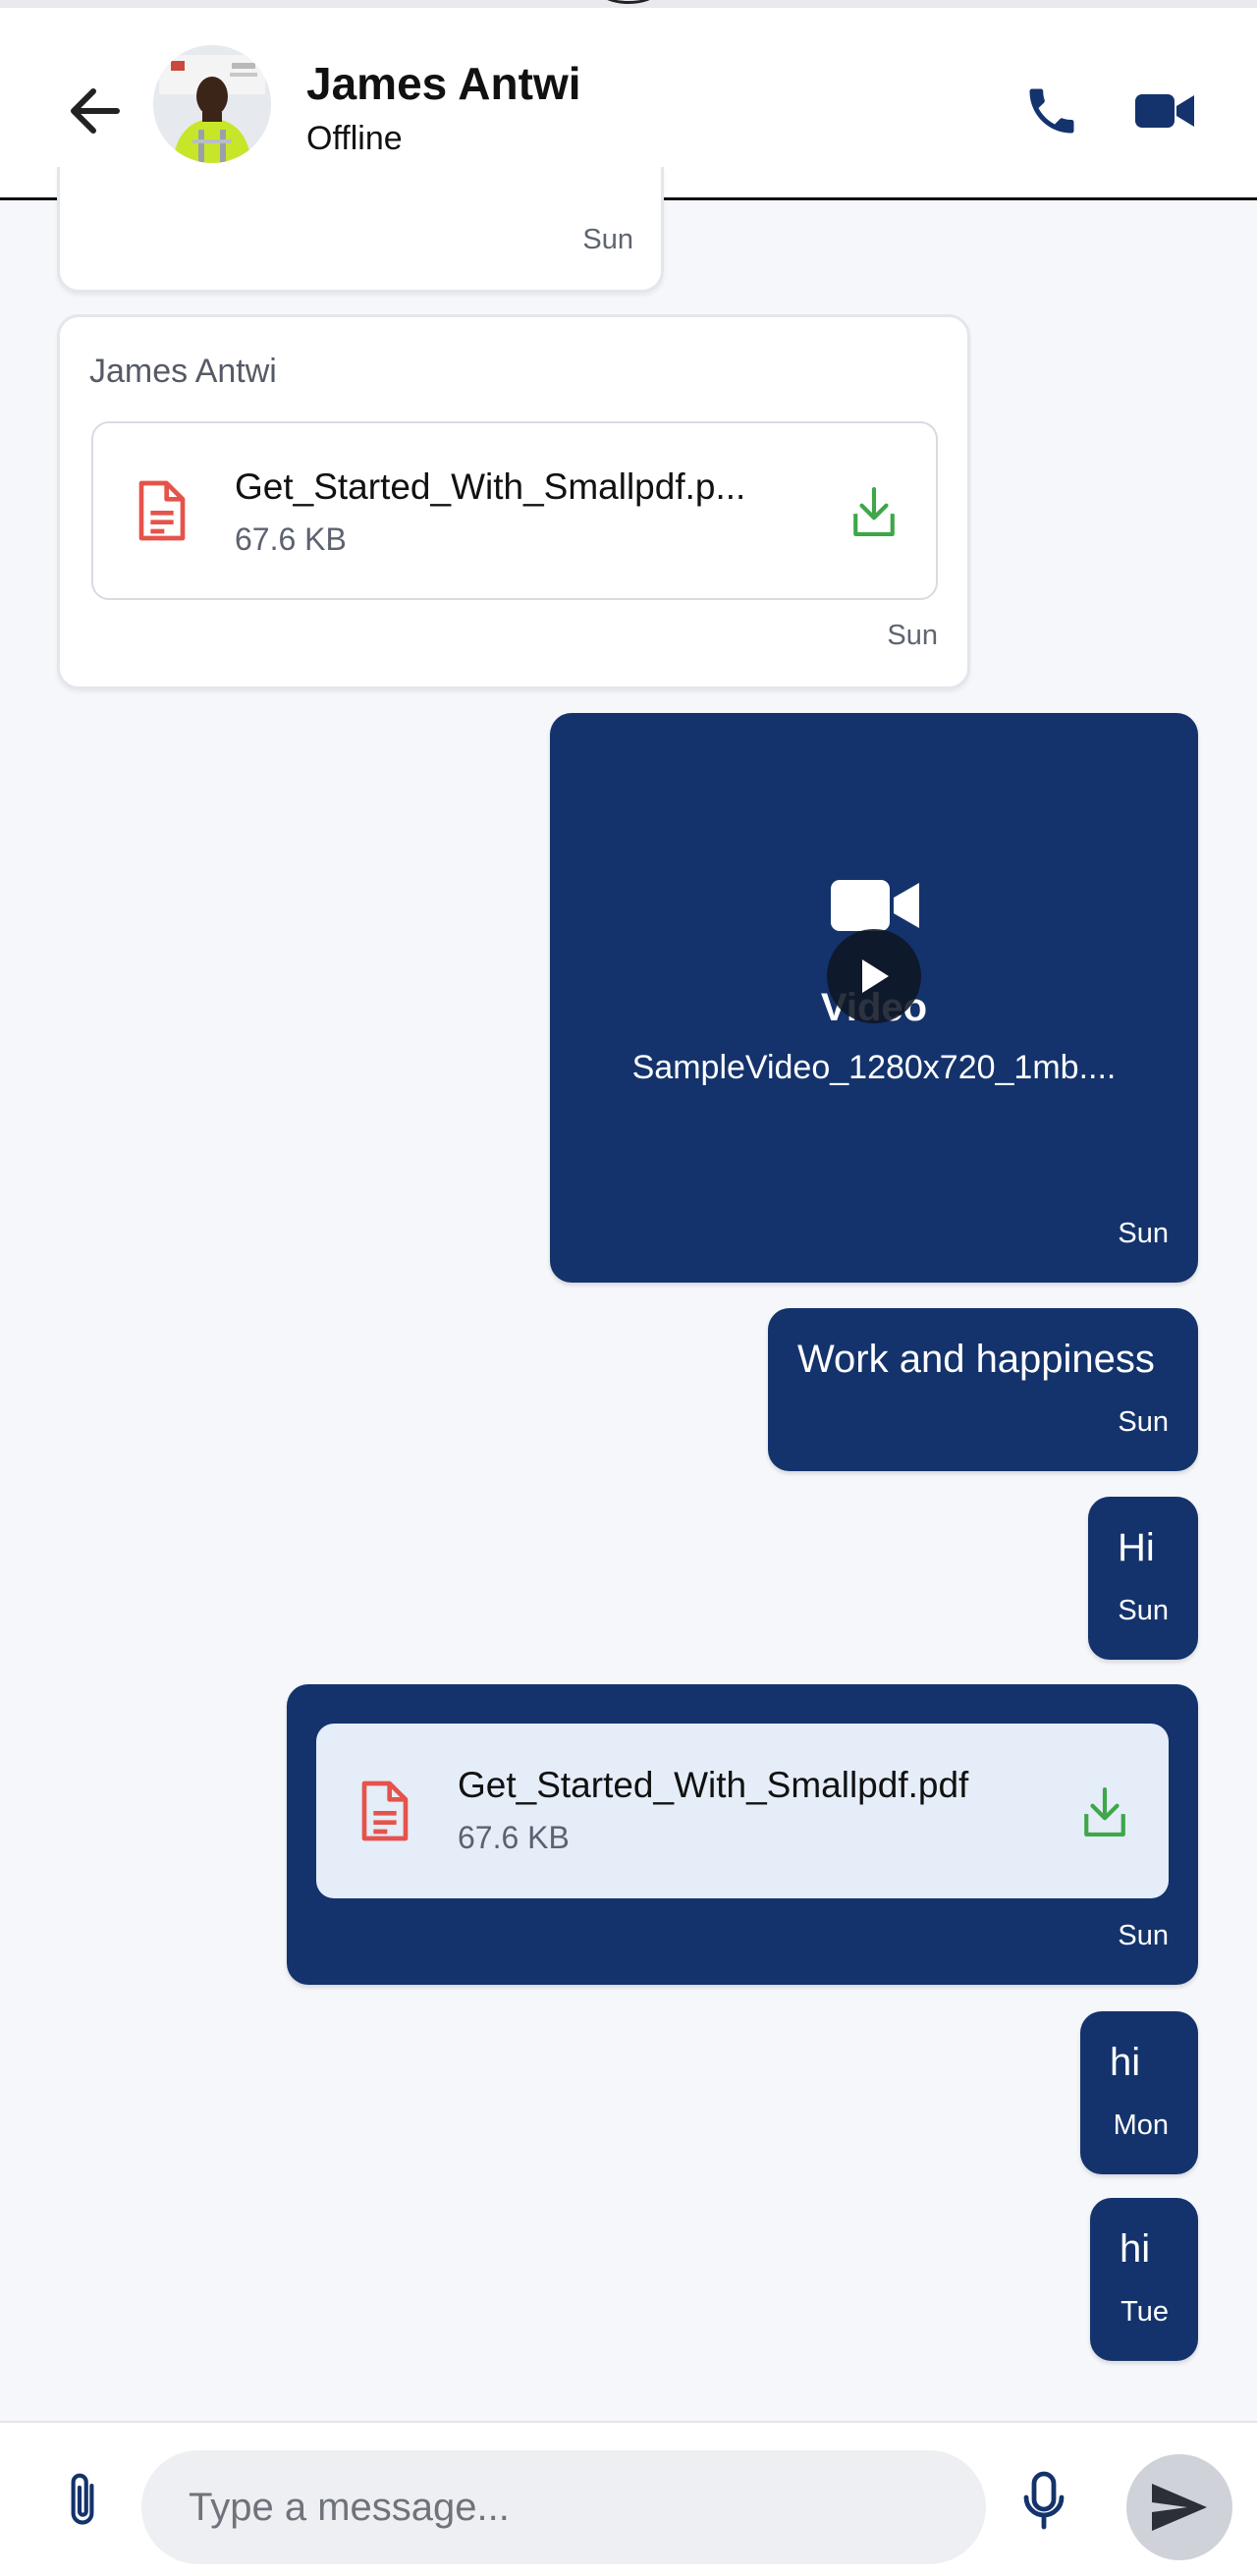 The width and height of the screenshot is (1257, 2576). I want to click on voice-call-button, so click(1051, 111).